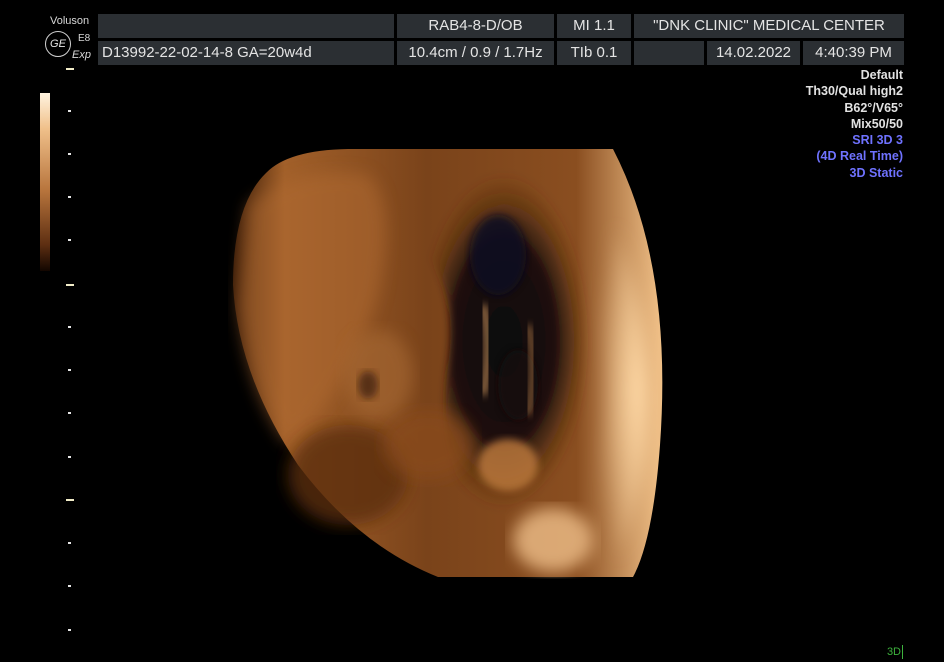 This screenshot has height=662, width=944. What do you see at coordinates (246, 26) in the screenshot?
I see `header-empty-cell` at bounding box center [246, 26].